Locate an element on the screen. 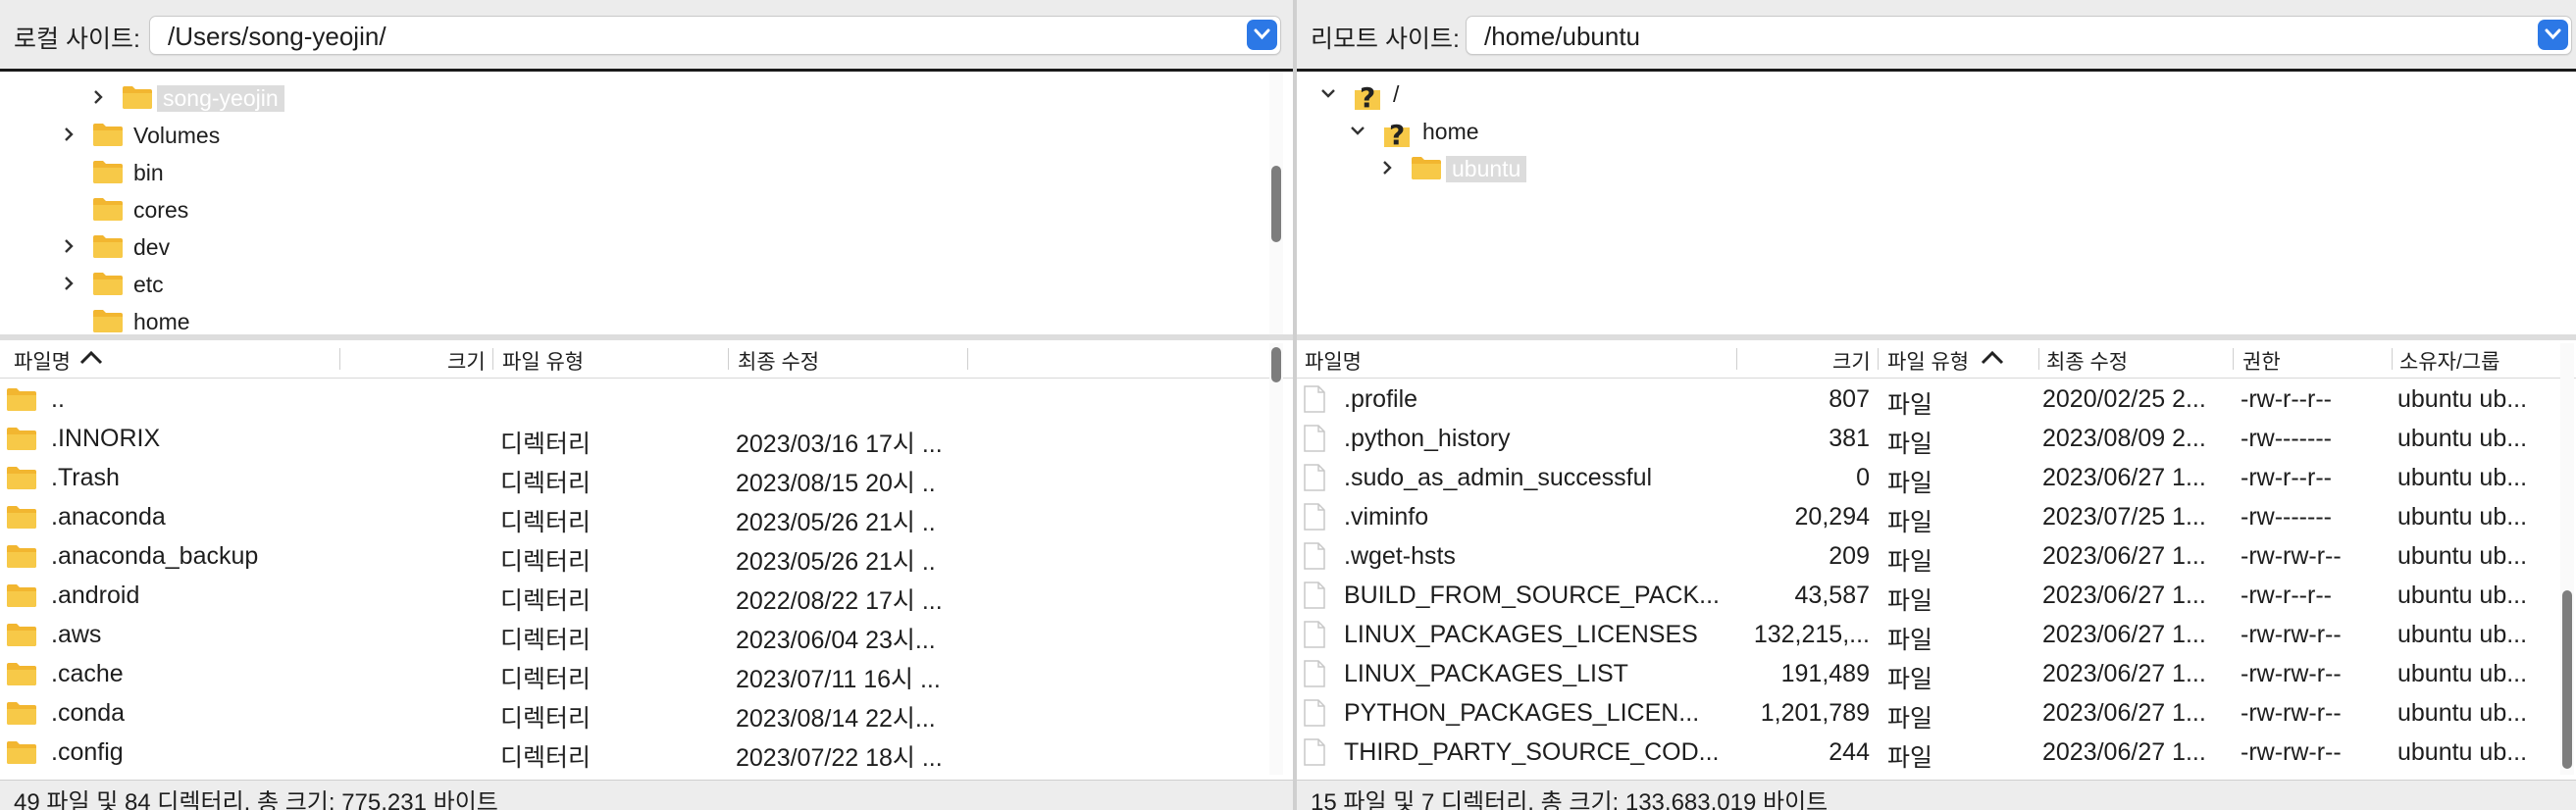 The width and height of the screenshot is (2576, 810). local-tree-scrollbar is located at coordinates (1276, 203).